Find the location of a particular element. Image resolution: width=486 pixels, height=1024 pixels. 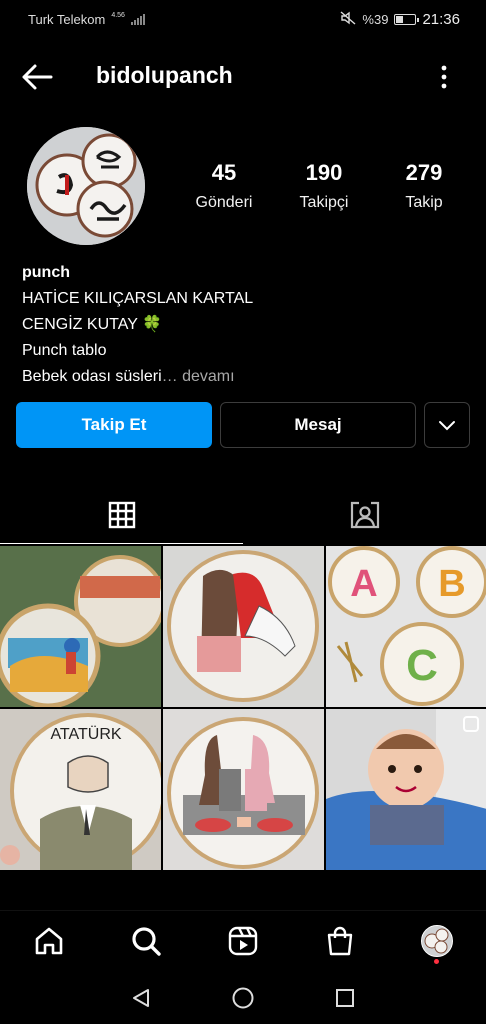

reels-icon is located at coordinates (243, 940).